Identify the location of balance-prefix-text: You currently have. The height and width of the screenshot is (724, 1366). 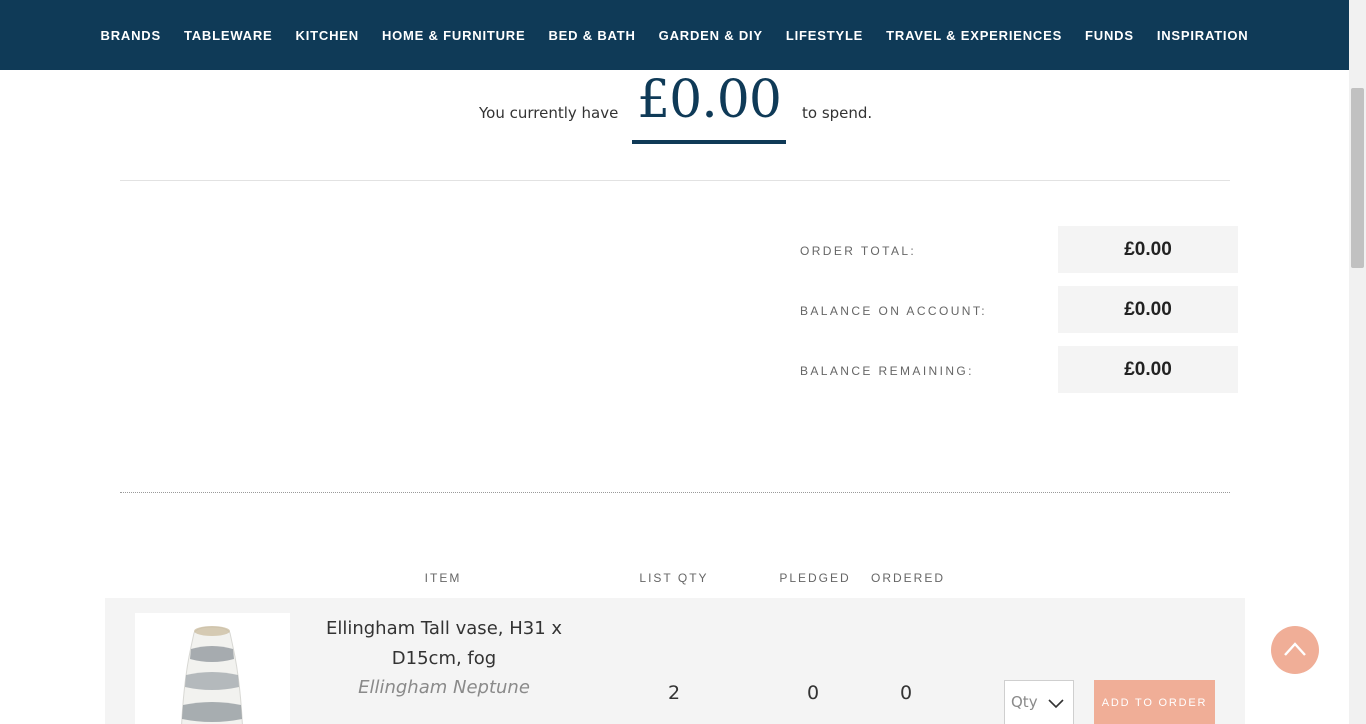
(549, 113).